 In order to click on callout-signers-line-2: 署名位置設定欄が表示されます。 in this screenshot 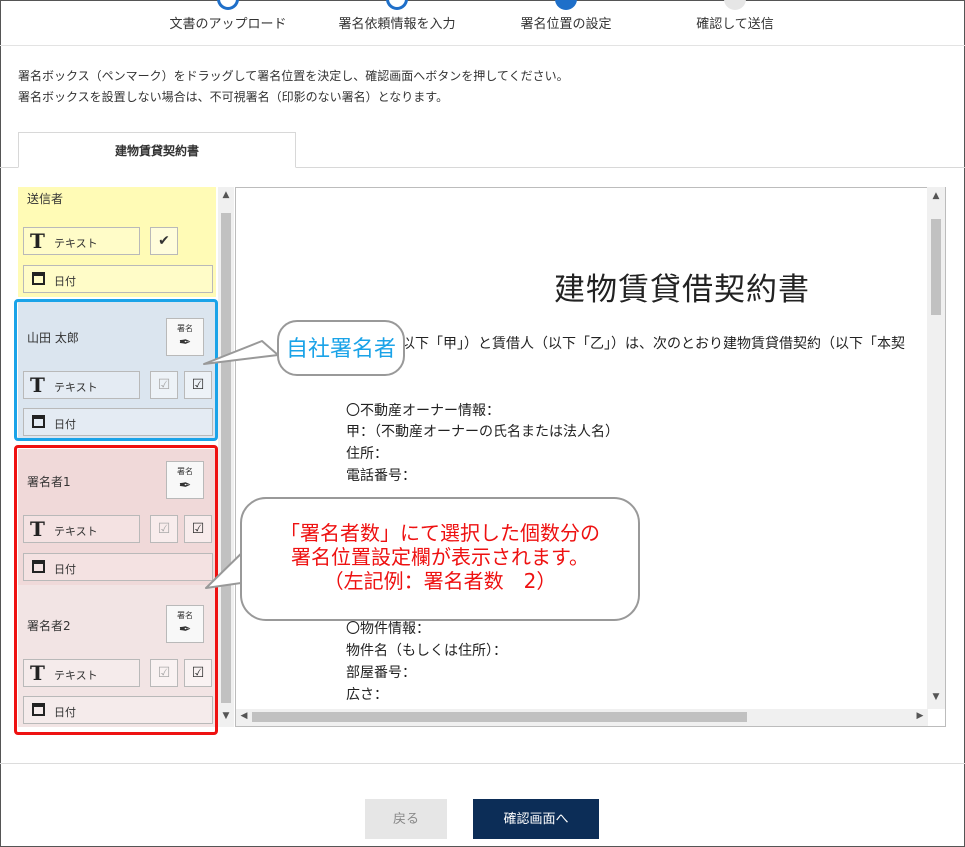, I will do `click(440, 557)`.